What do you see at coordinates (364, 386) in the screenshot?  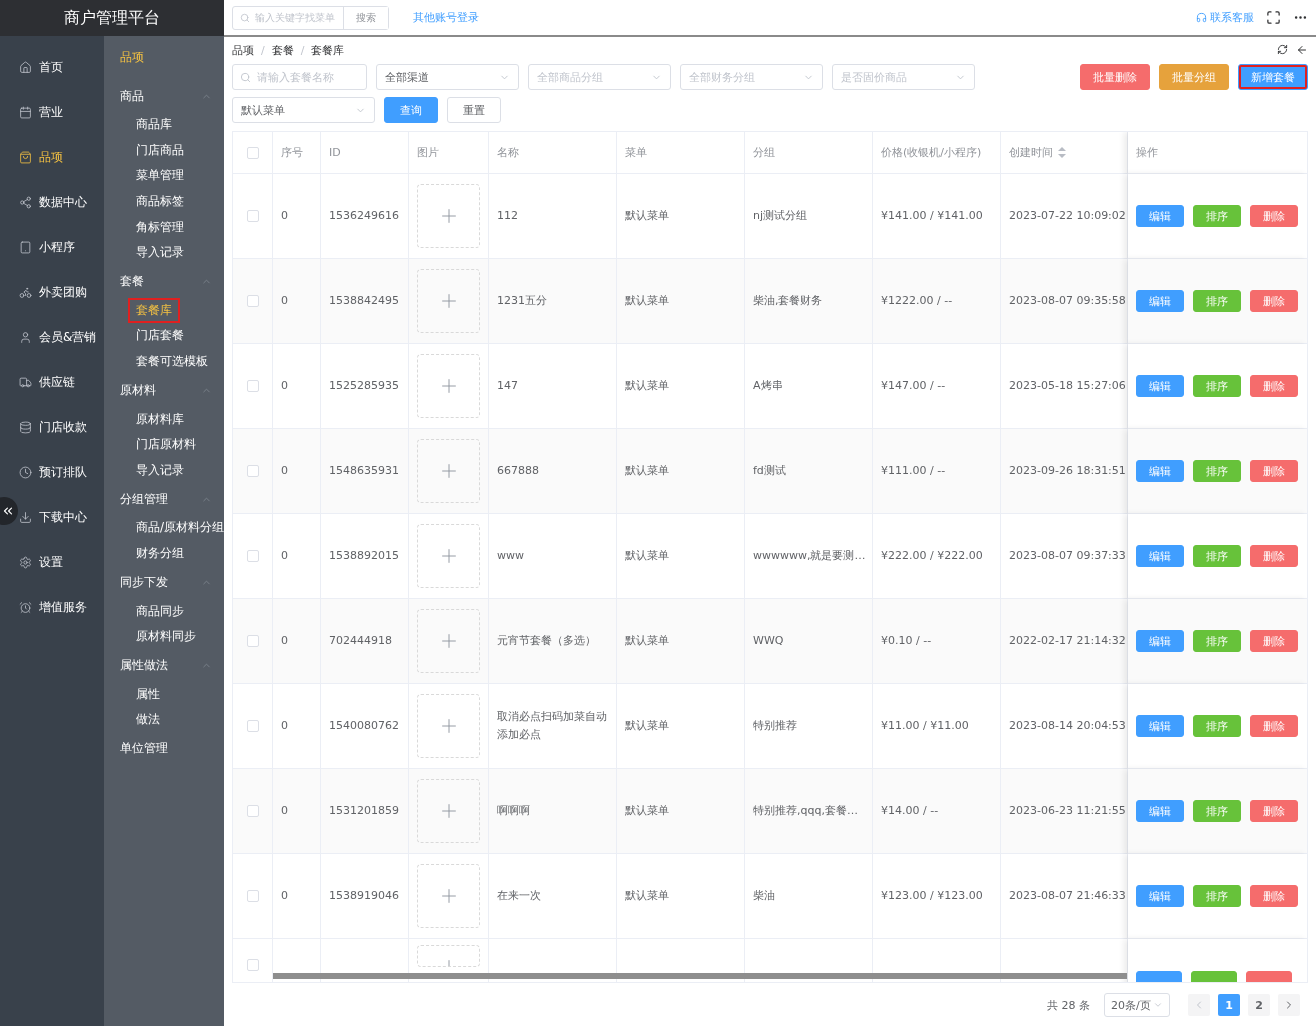 I see `table-cell-text: 1525285935` at bounding box center [364, 386].